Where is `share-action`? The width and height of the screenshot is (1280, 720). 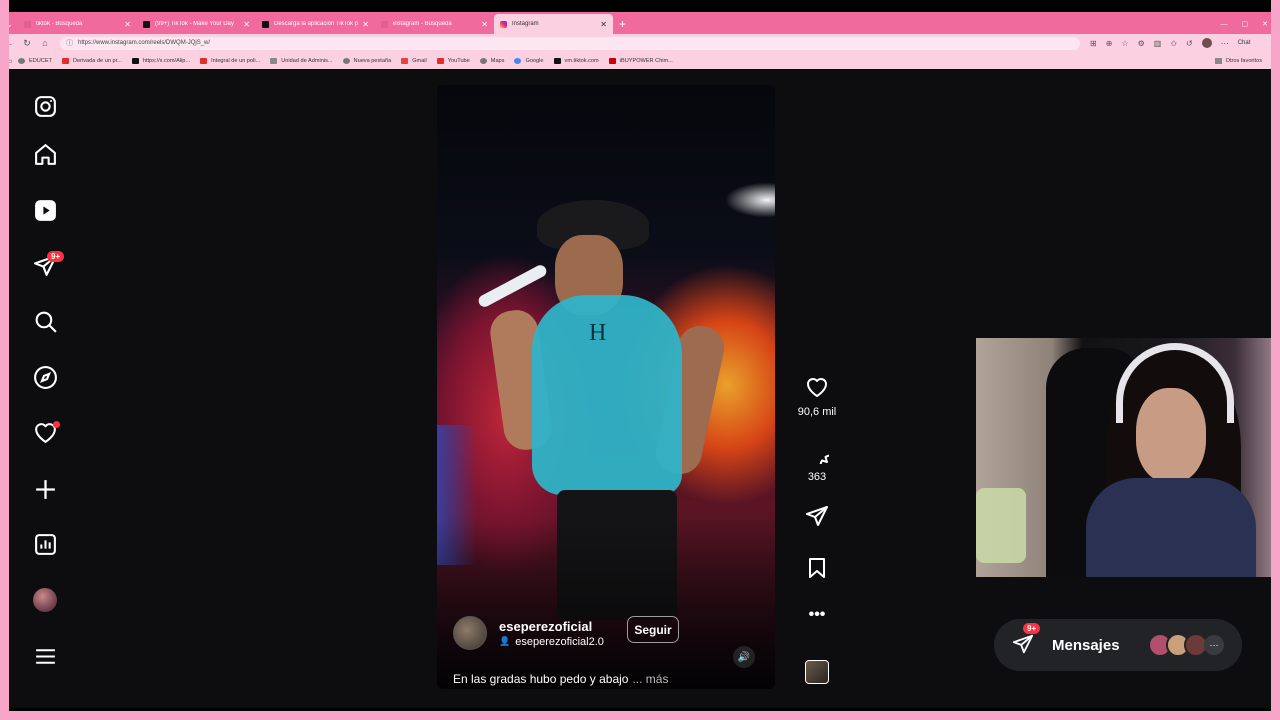
share-action is located at coordinates (817, 518).